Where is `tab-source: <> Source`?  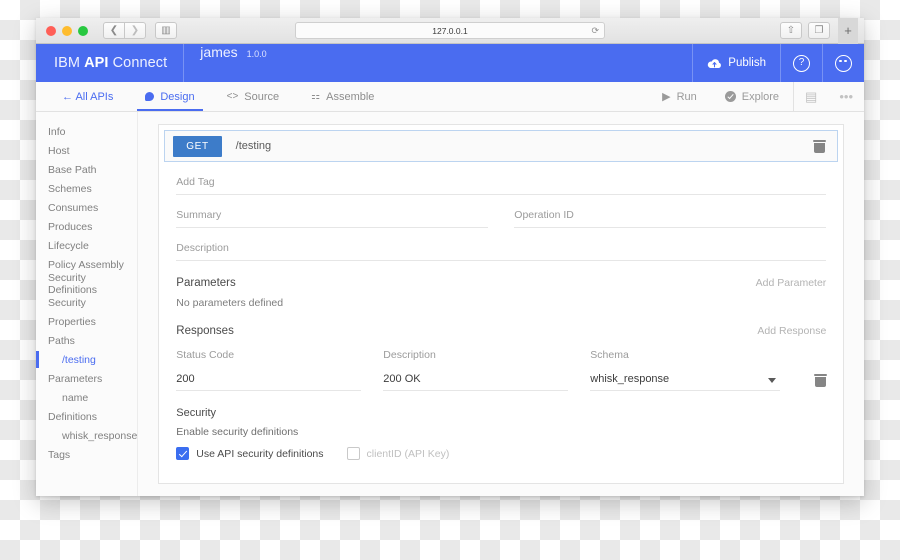
tab-source: <> Source is located at coordinates (253, 96).